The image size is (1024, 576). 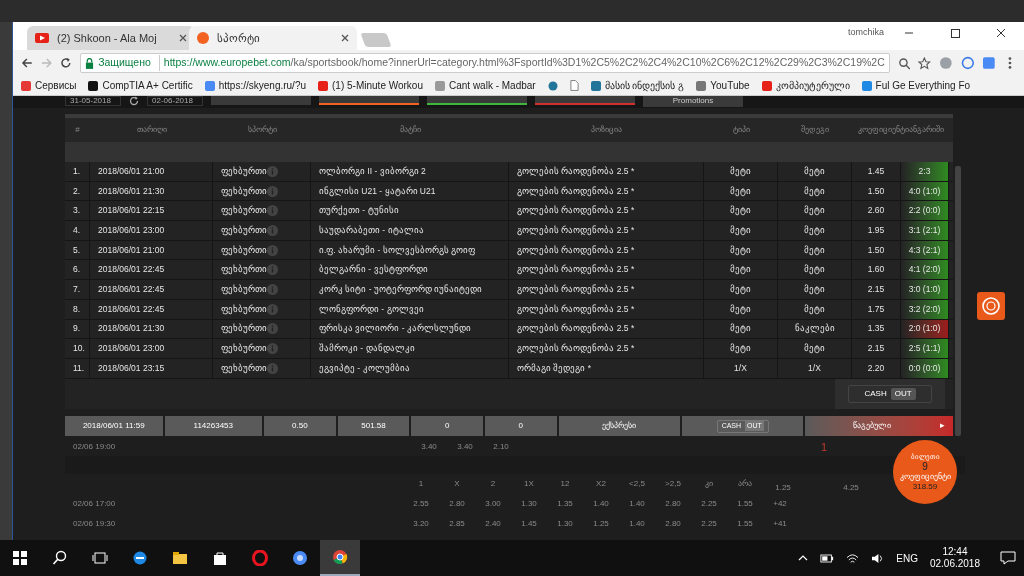 What do you see at coordinates (151, 130) in the screenshot?
I see `column-header: თარიღი` at bounding box center [151, 130].